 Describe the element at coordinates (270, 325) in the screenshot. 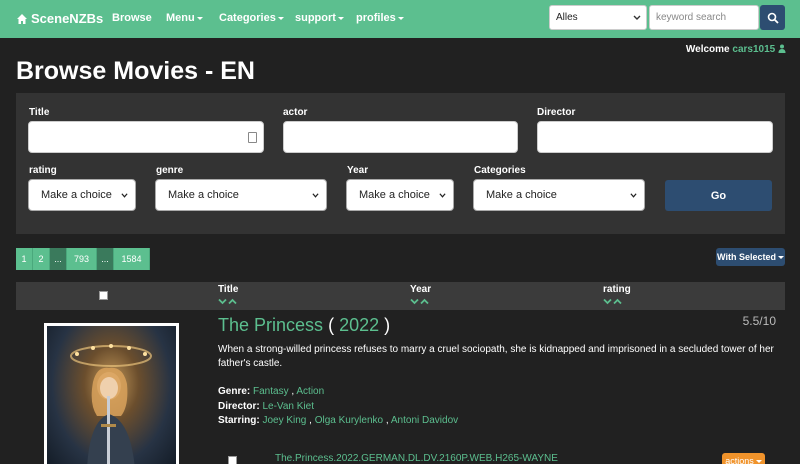

I see `movie-title-link: The Princess` at that location.